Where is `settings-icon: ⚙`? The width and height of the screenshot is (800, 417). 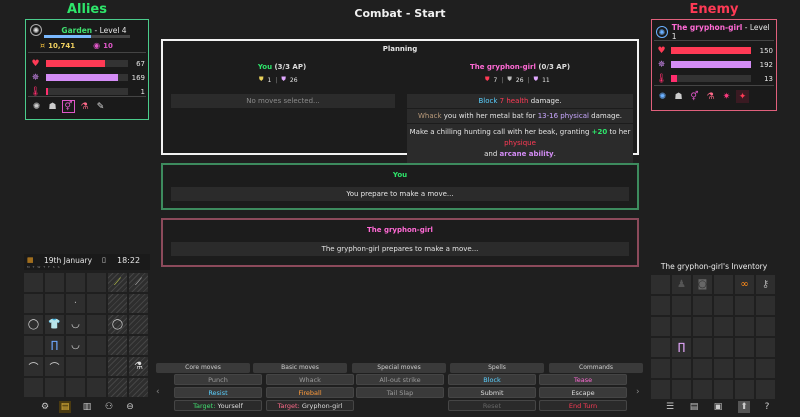
settings-icon: ⚙ is located at coordinates (45, 407).